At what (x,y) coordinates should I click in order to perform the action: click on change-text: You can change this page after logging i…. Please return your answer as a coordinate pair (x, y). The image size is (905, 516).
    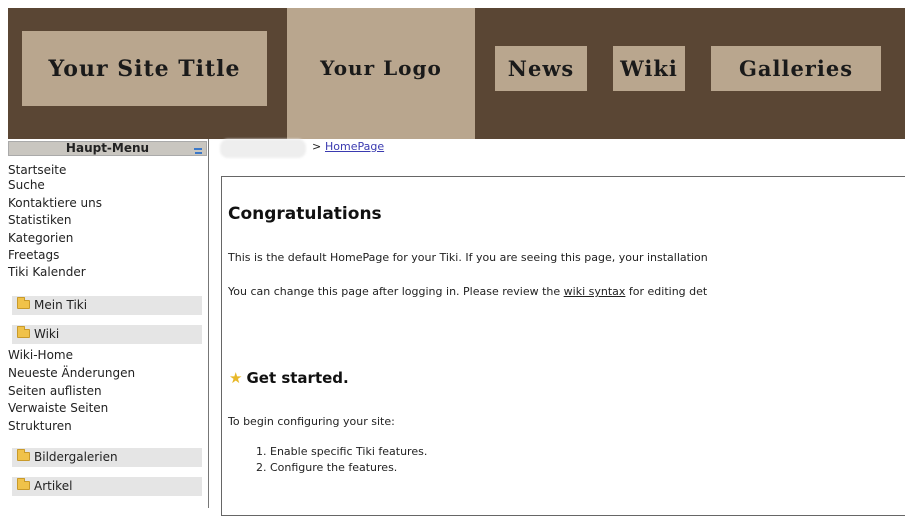
    Looking at the image, I should click on (467, 291).